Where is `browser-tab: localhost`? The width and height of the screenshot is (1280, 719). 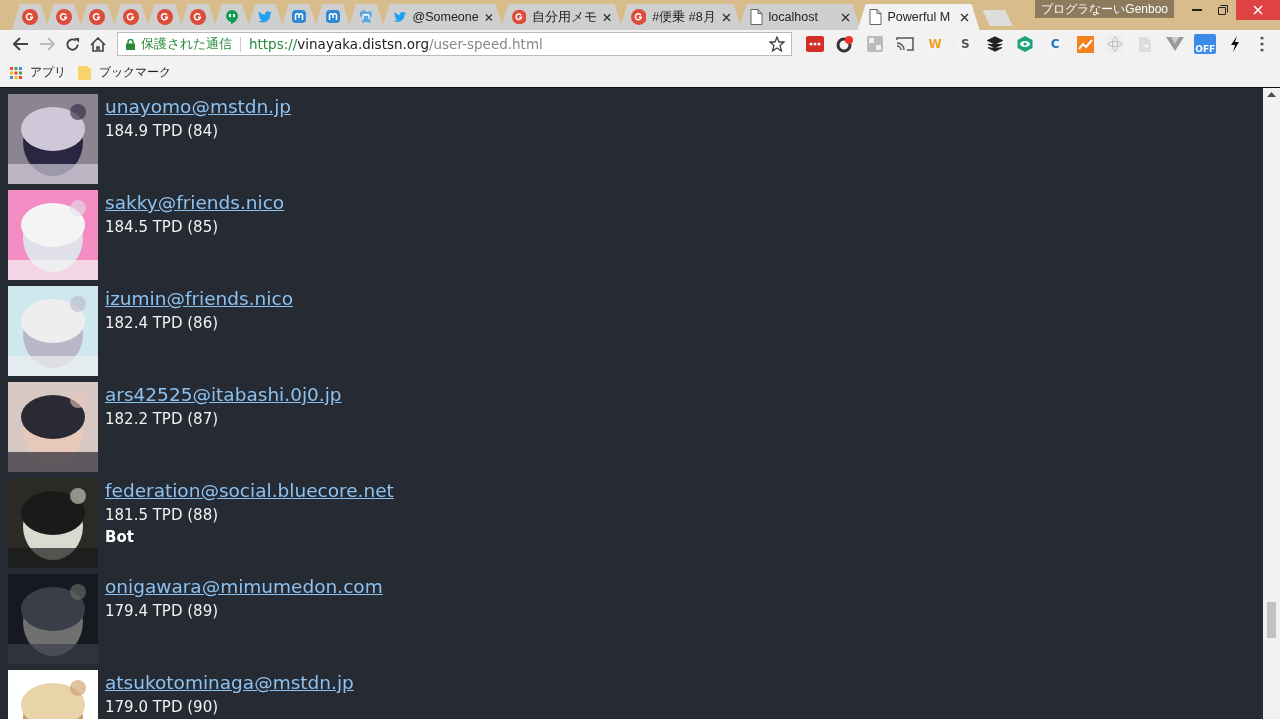
browser-tab: localhost is located at coordinates (799, 17).